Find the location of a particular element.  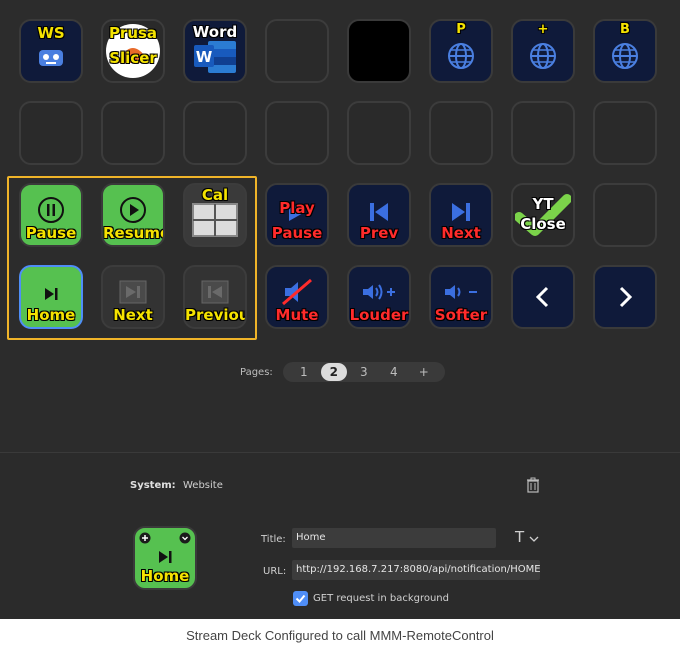

key-mute: Mute is located at coordinates (297, 297).